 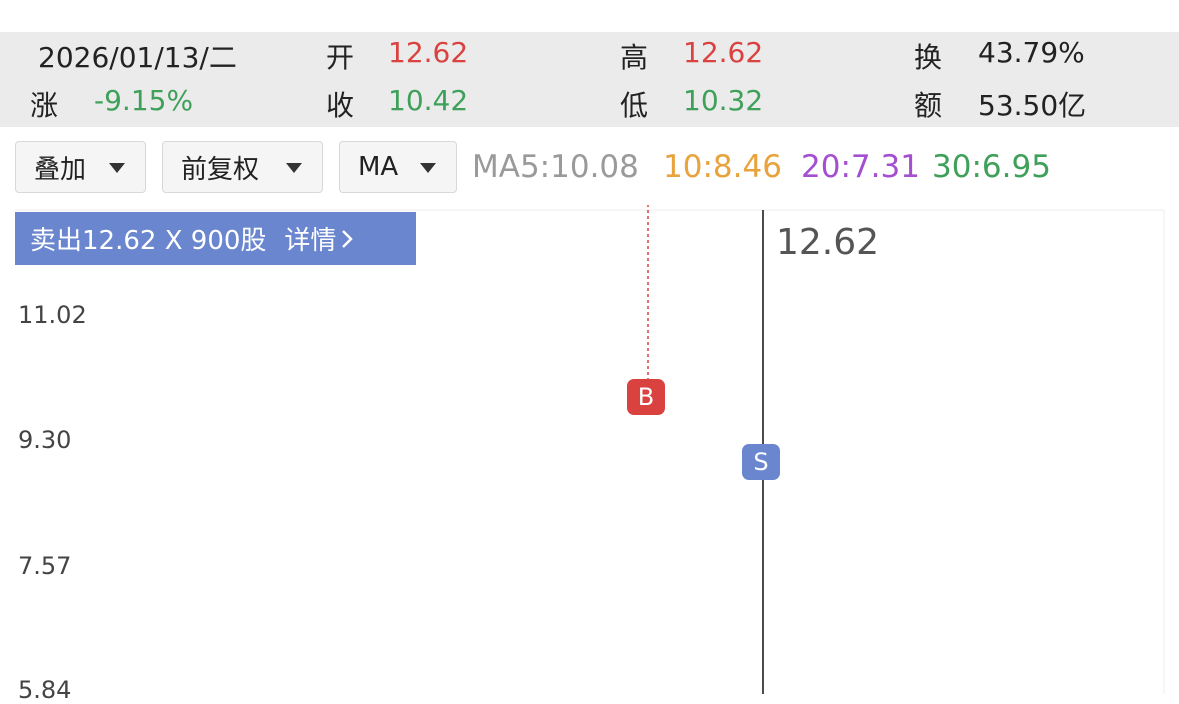 I want to click on low-label: 低, so click(x=634, y=105).